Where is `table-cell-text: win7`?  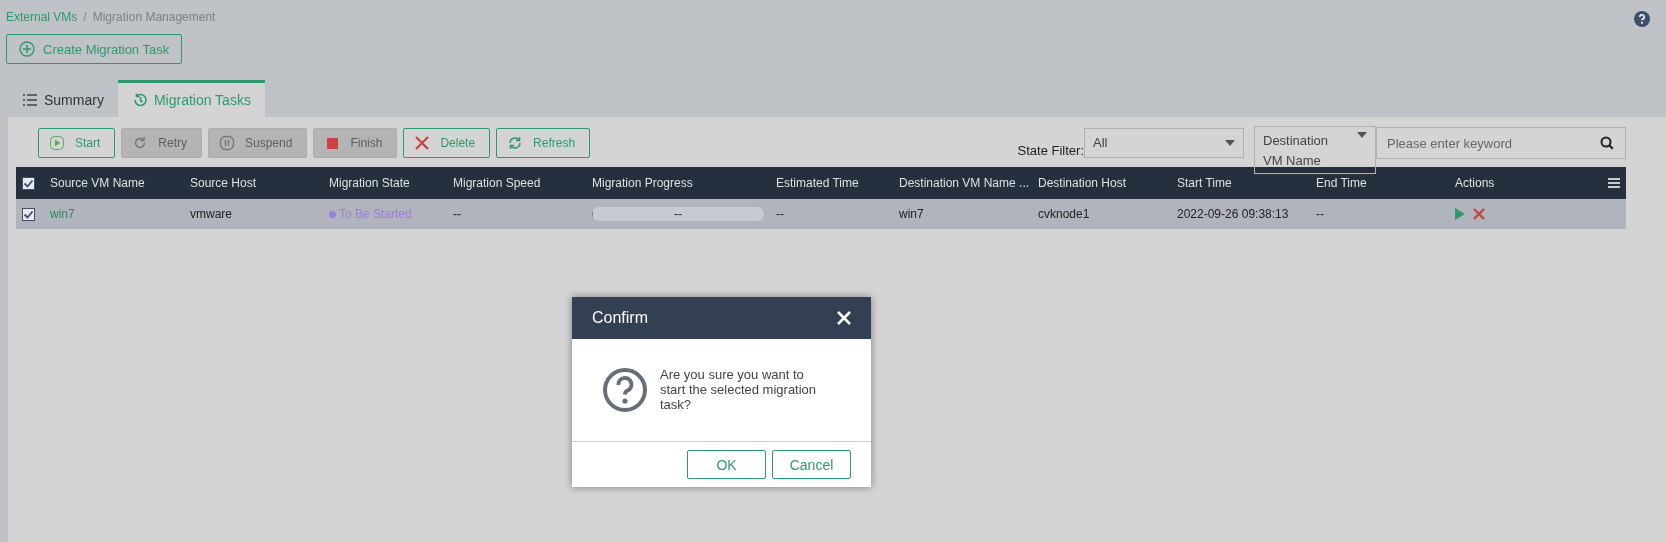 table-cell-text: win7 is located at coordinates (912, 214).